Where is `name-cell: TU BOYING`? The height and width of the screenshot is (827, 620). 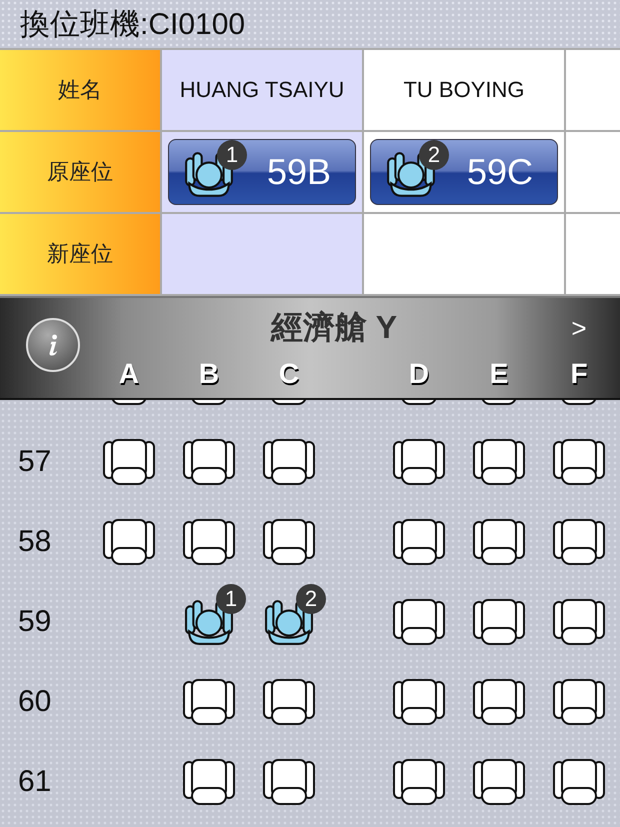 name-cell: TU BOYING is located at coordinates (464, 90).